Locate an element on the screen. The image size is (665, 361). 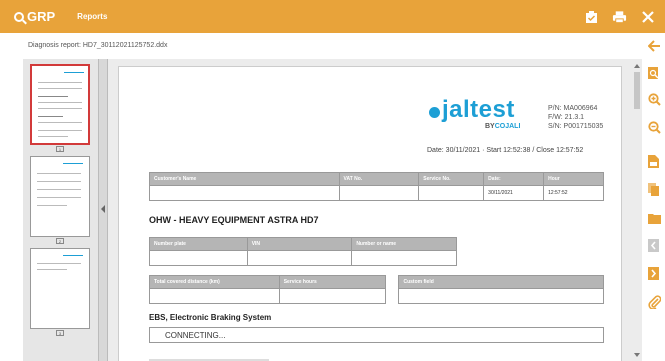
header-number-plate: Number plate is located at coordinates (198, 244).